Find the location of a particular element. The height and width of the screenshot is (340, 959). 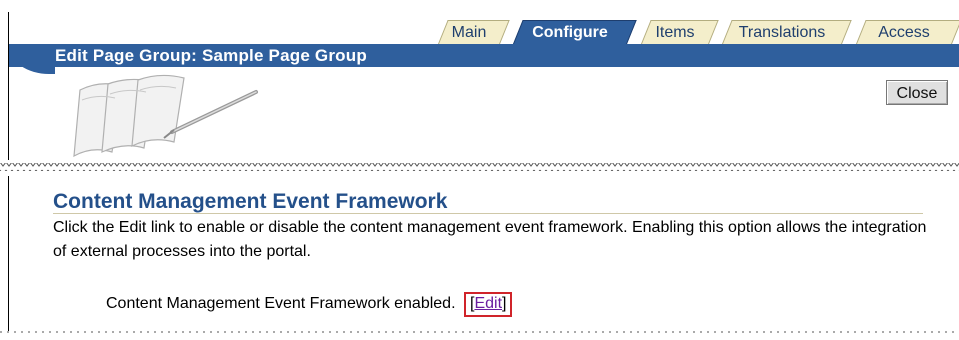

tab-bar: Main Configure Items Translations Access is located at coordinates (479, 32).